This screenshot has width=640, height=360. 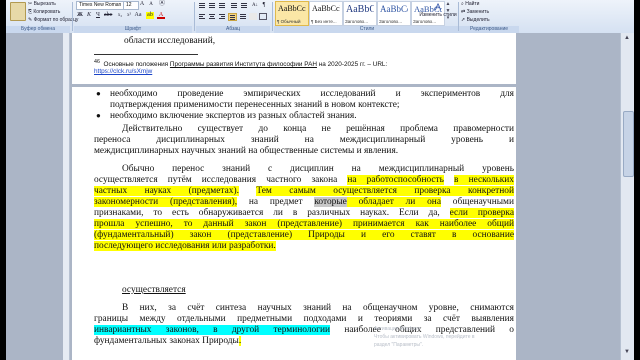 I want to click on justify-icon, so click(x=232, y=17).